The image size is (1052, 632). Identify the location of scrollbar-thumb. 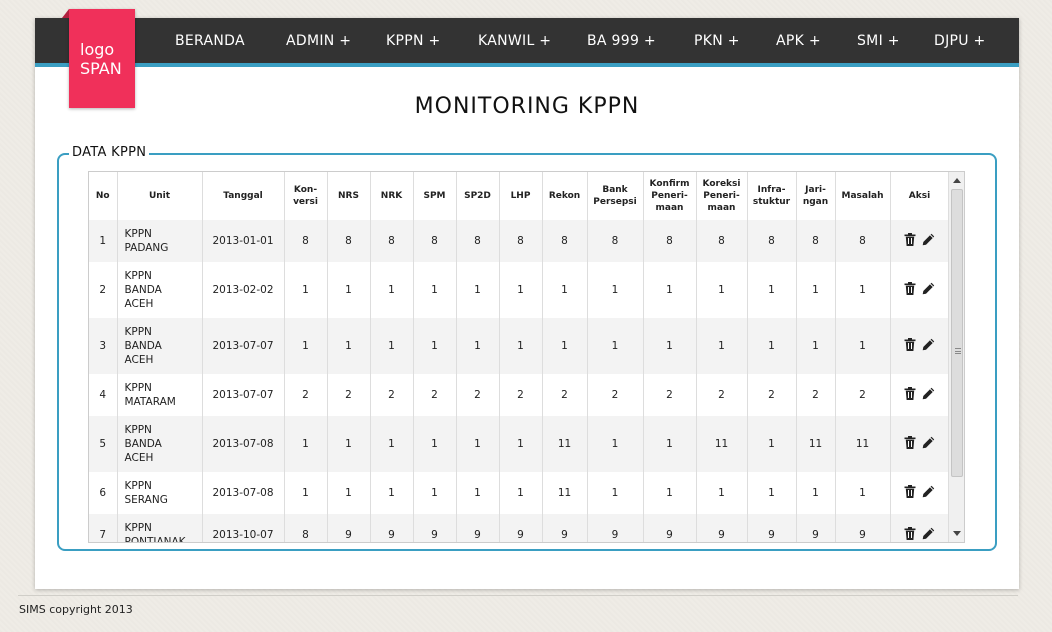
(957, 333).